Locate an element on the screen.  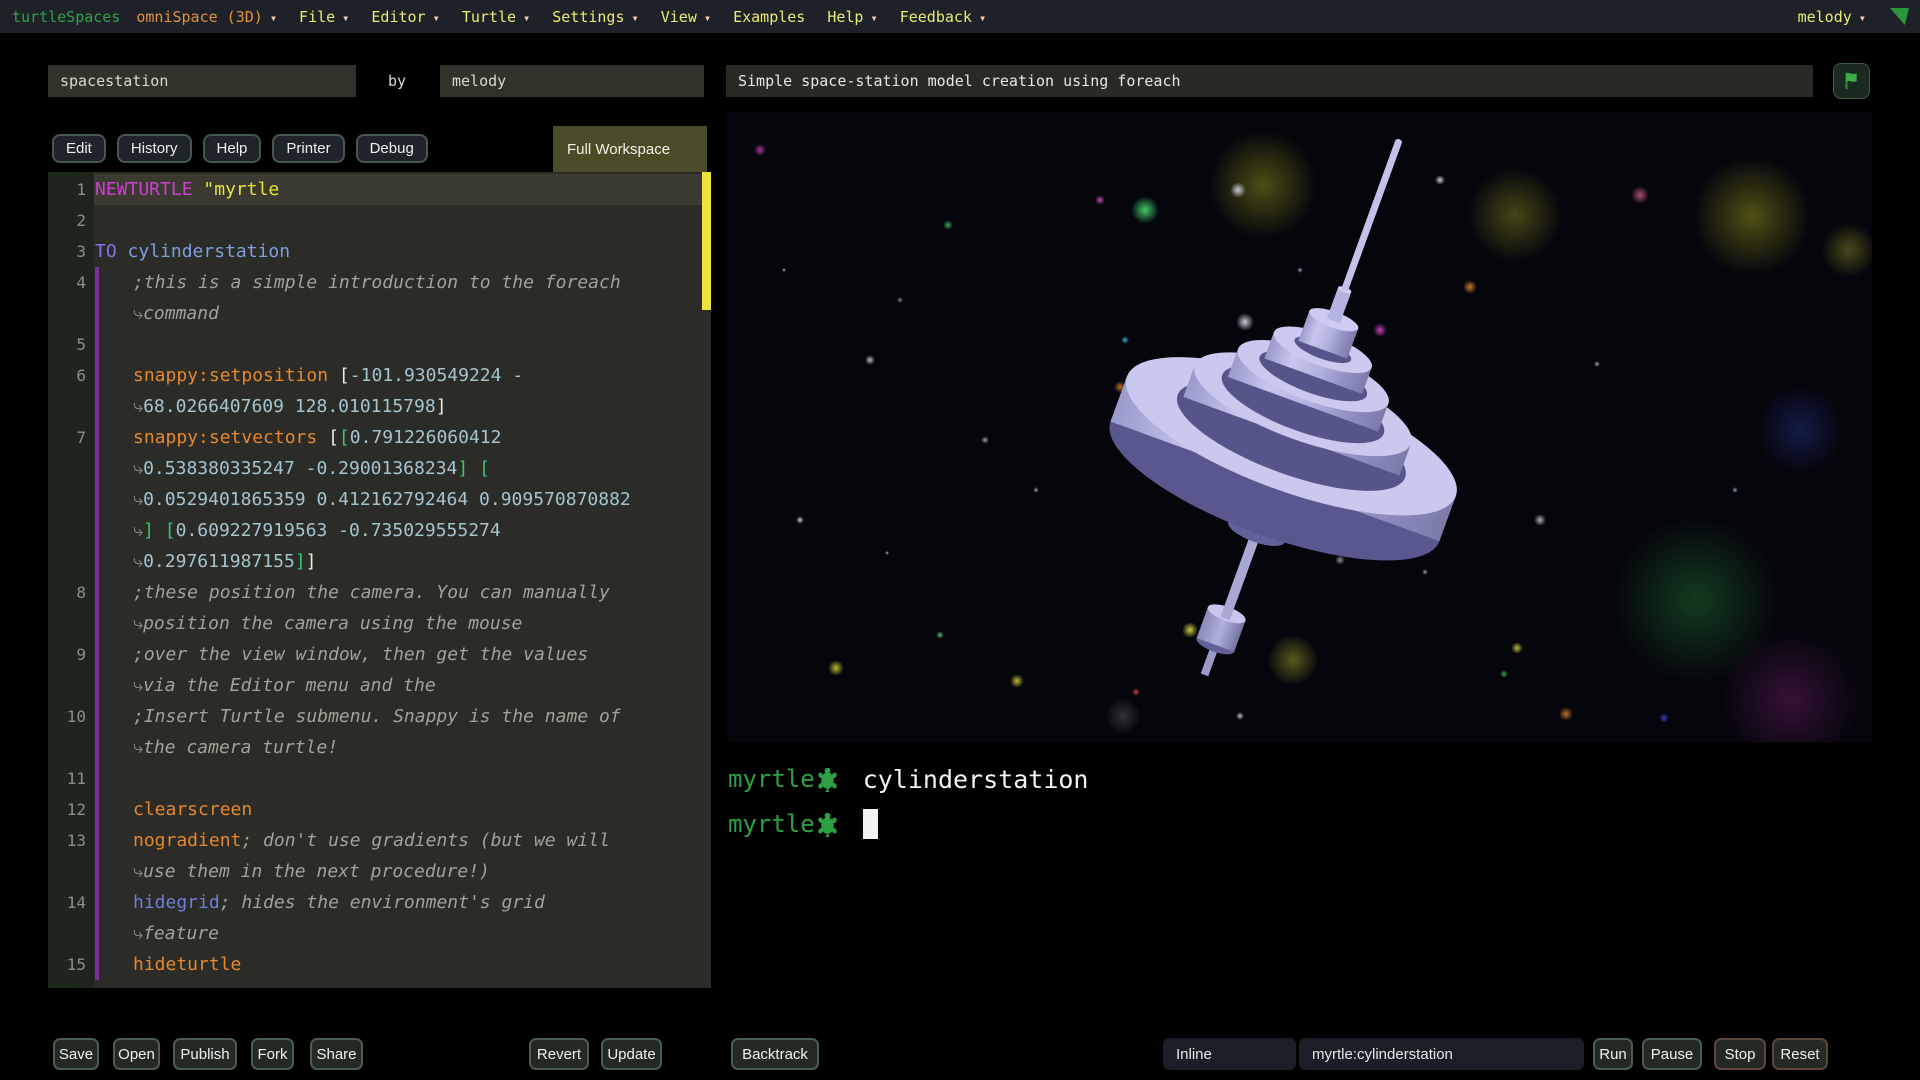
code-line: ⤷0.297611987155]] is located at coordinates (379, 561).